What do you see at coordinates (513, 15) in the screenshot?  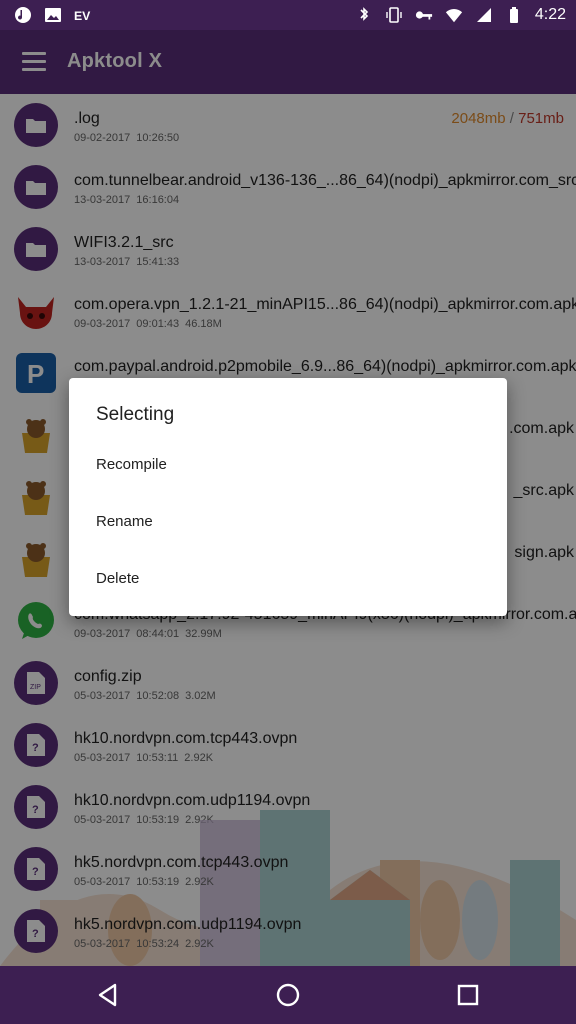 I see `battery-icon` at bounding box center [513, 15].